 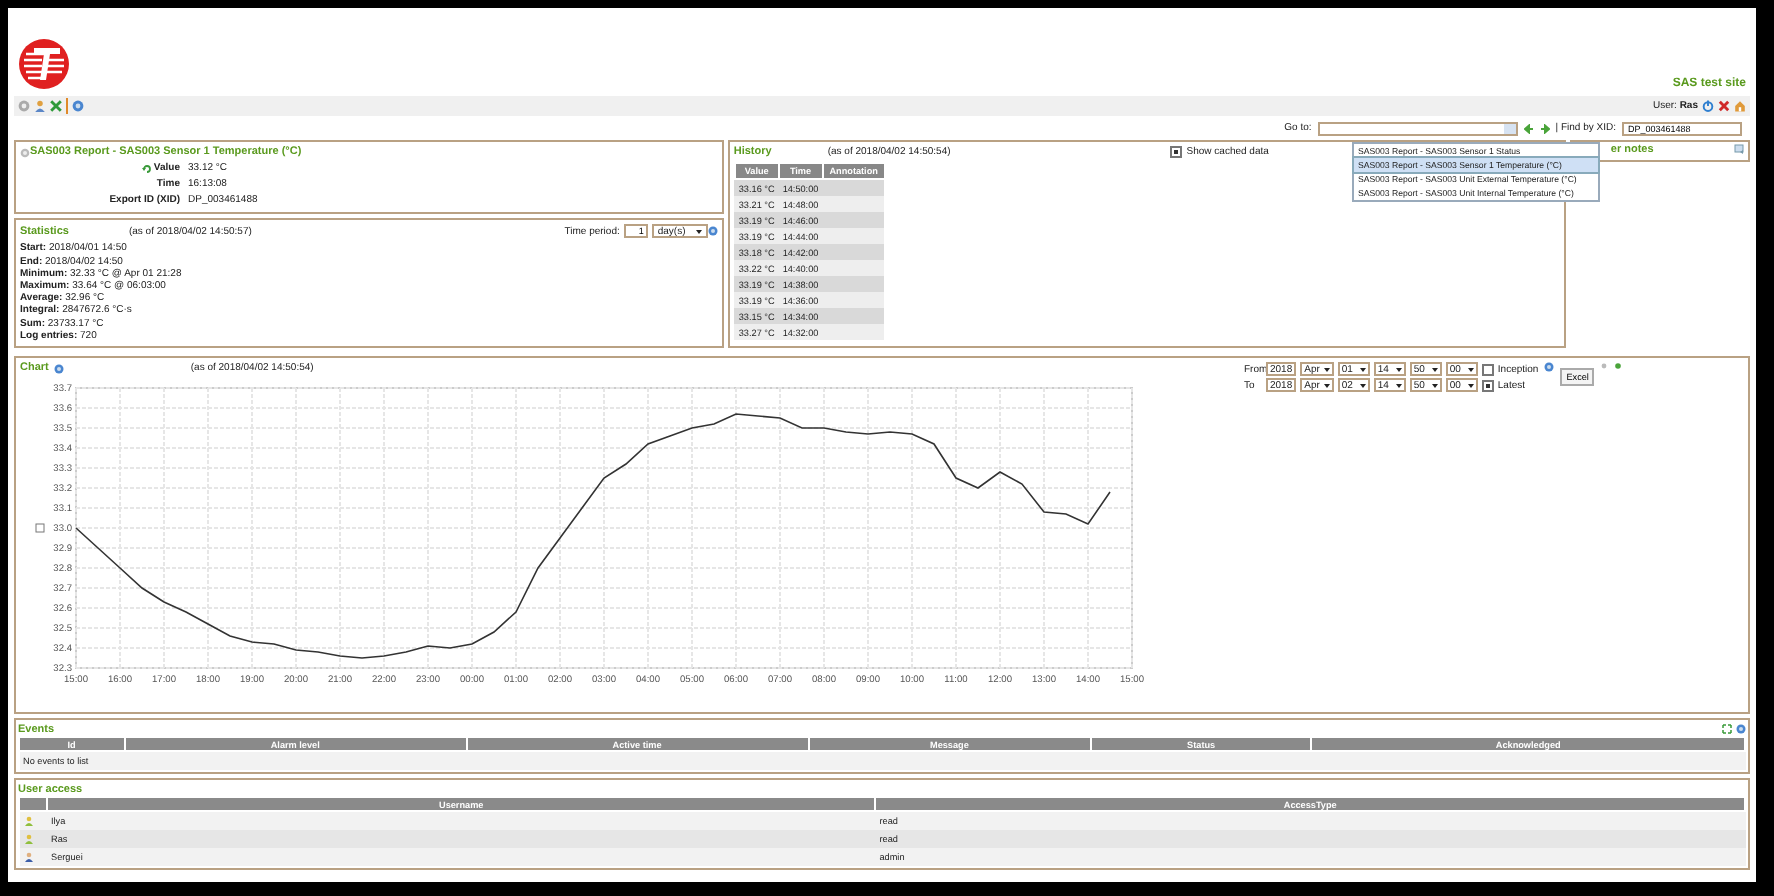 I want to click on refresh-icon, so click(x=146, y=168).